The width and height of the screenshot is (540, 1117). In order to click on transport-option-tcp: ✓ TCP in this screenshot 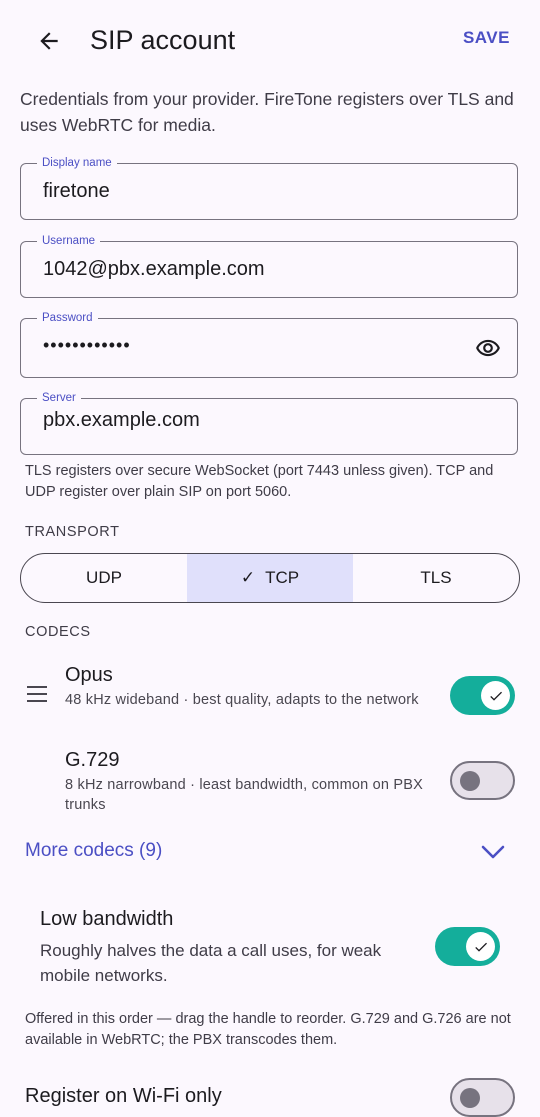, I will do `click(270, 578)`.